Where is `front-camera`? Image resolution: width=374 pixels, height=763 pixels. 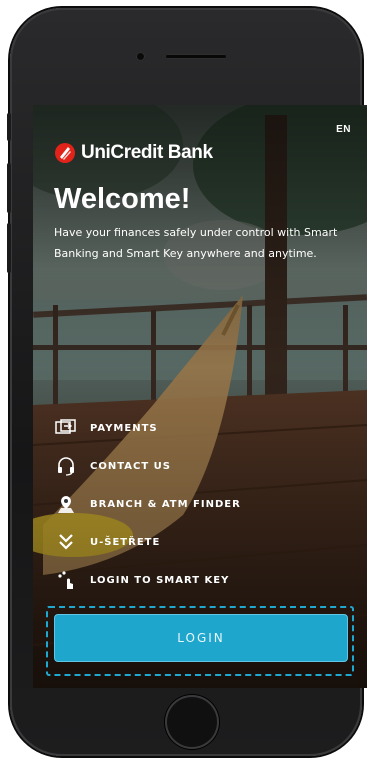 front-camera is located at coordinates (140, 56).